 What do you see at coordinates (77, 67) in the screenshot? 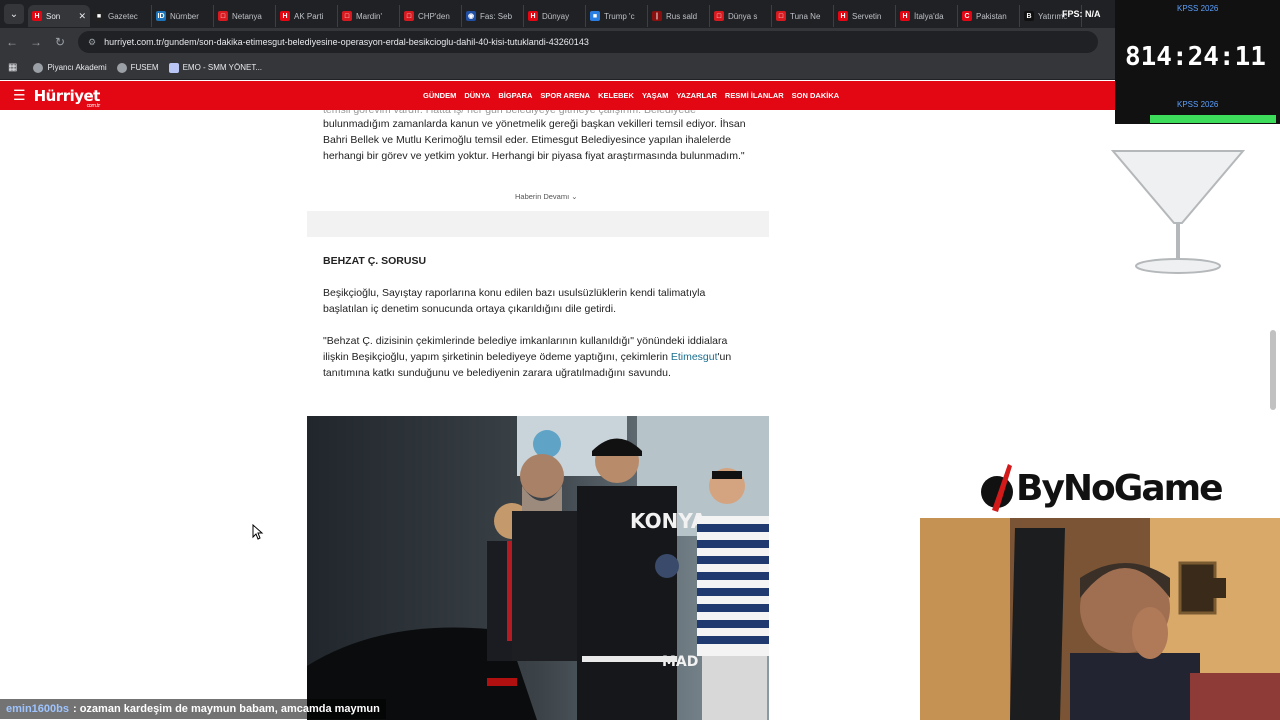
I see `bookmark-label: Piyancı Akademi` at bounding box center [77, 67].